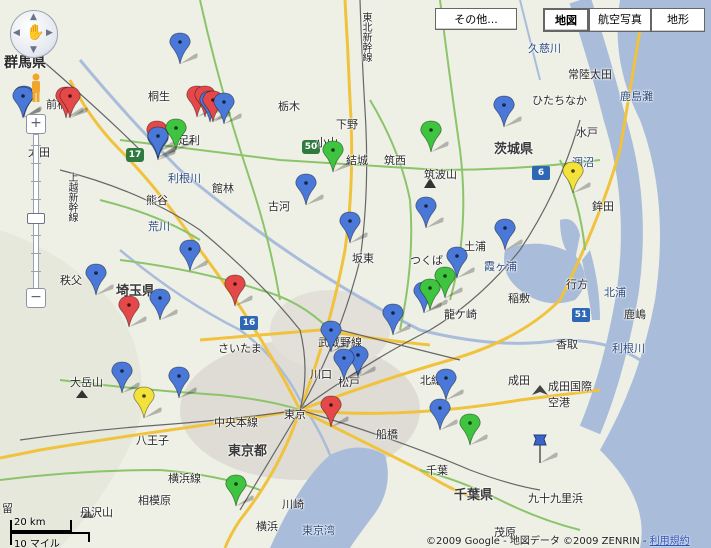 The height and width of the screenshot is (548, 711). Describe the element at coordinates (33, 17) in the screenshot. I see `pan-up-icon: ▲` at that location.